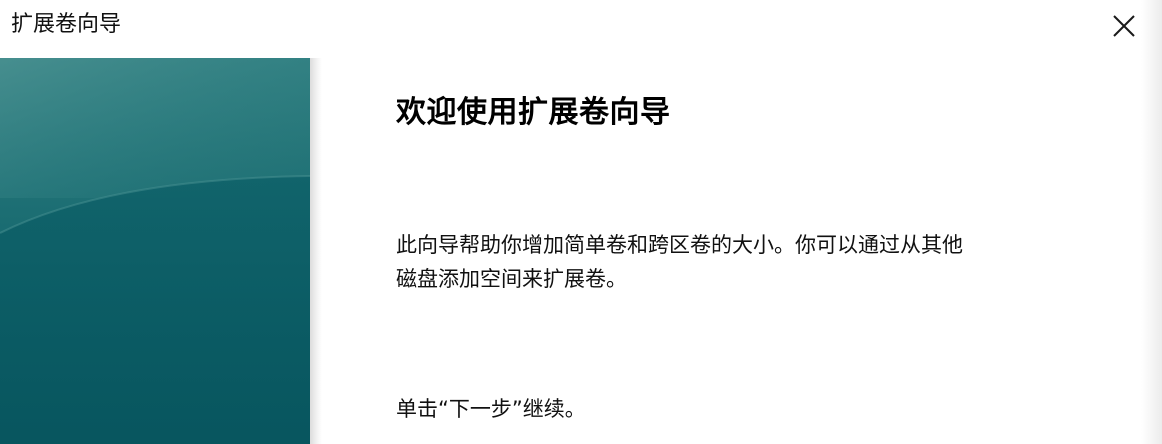 Image resolution: width=1162 pixels, height=444 pixels. What do you see at coordinates (66, 24) in the screenshot?
I see `window-title: 扩展卷向导` at bounding box center [66, 24].